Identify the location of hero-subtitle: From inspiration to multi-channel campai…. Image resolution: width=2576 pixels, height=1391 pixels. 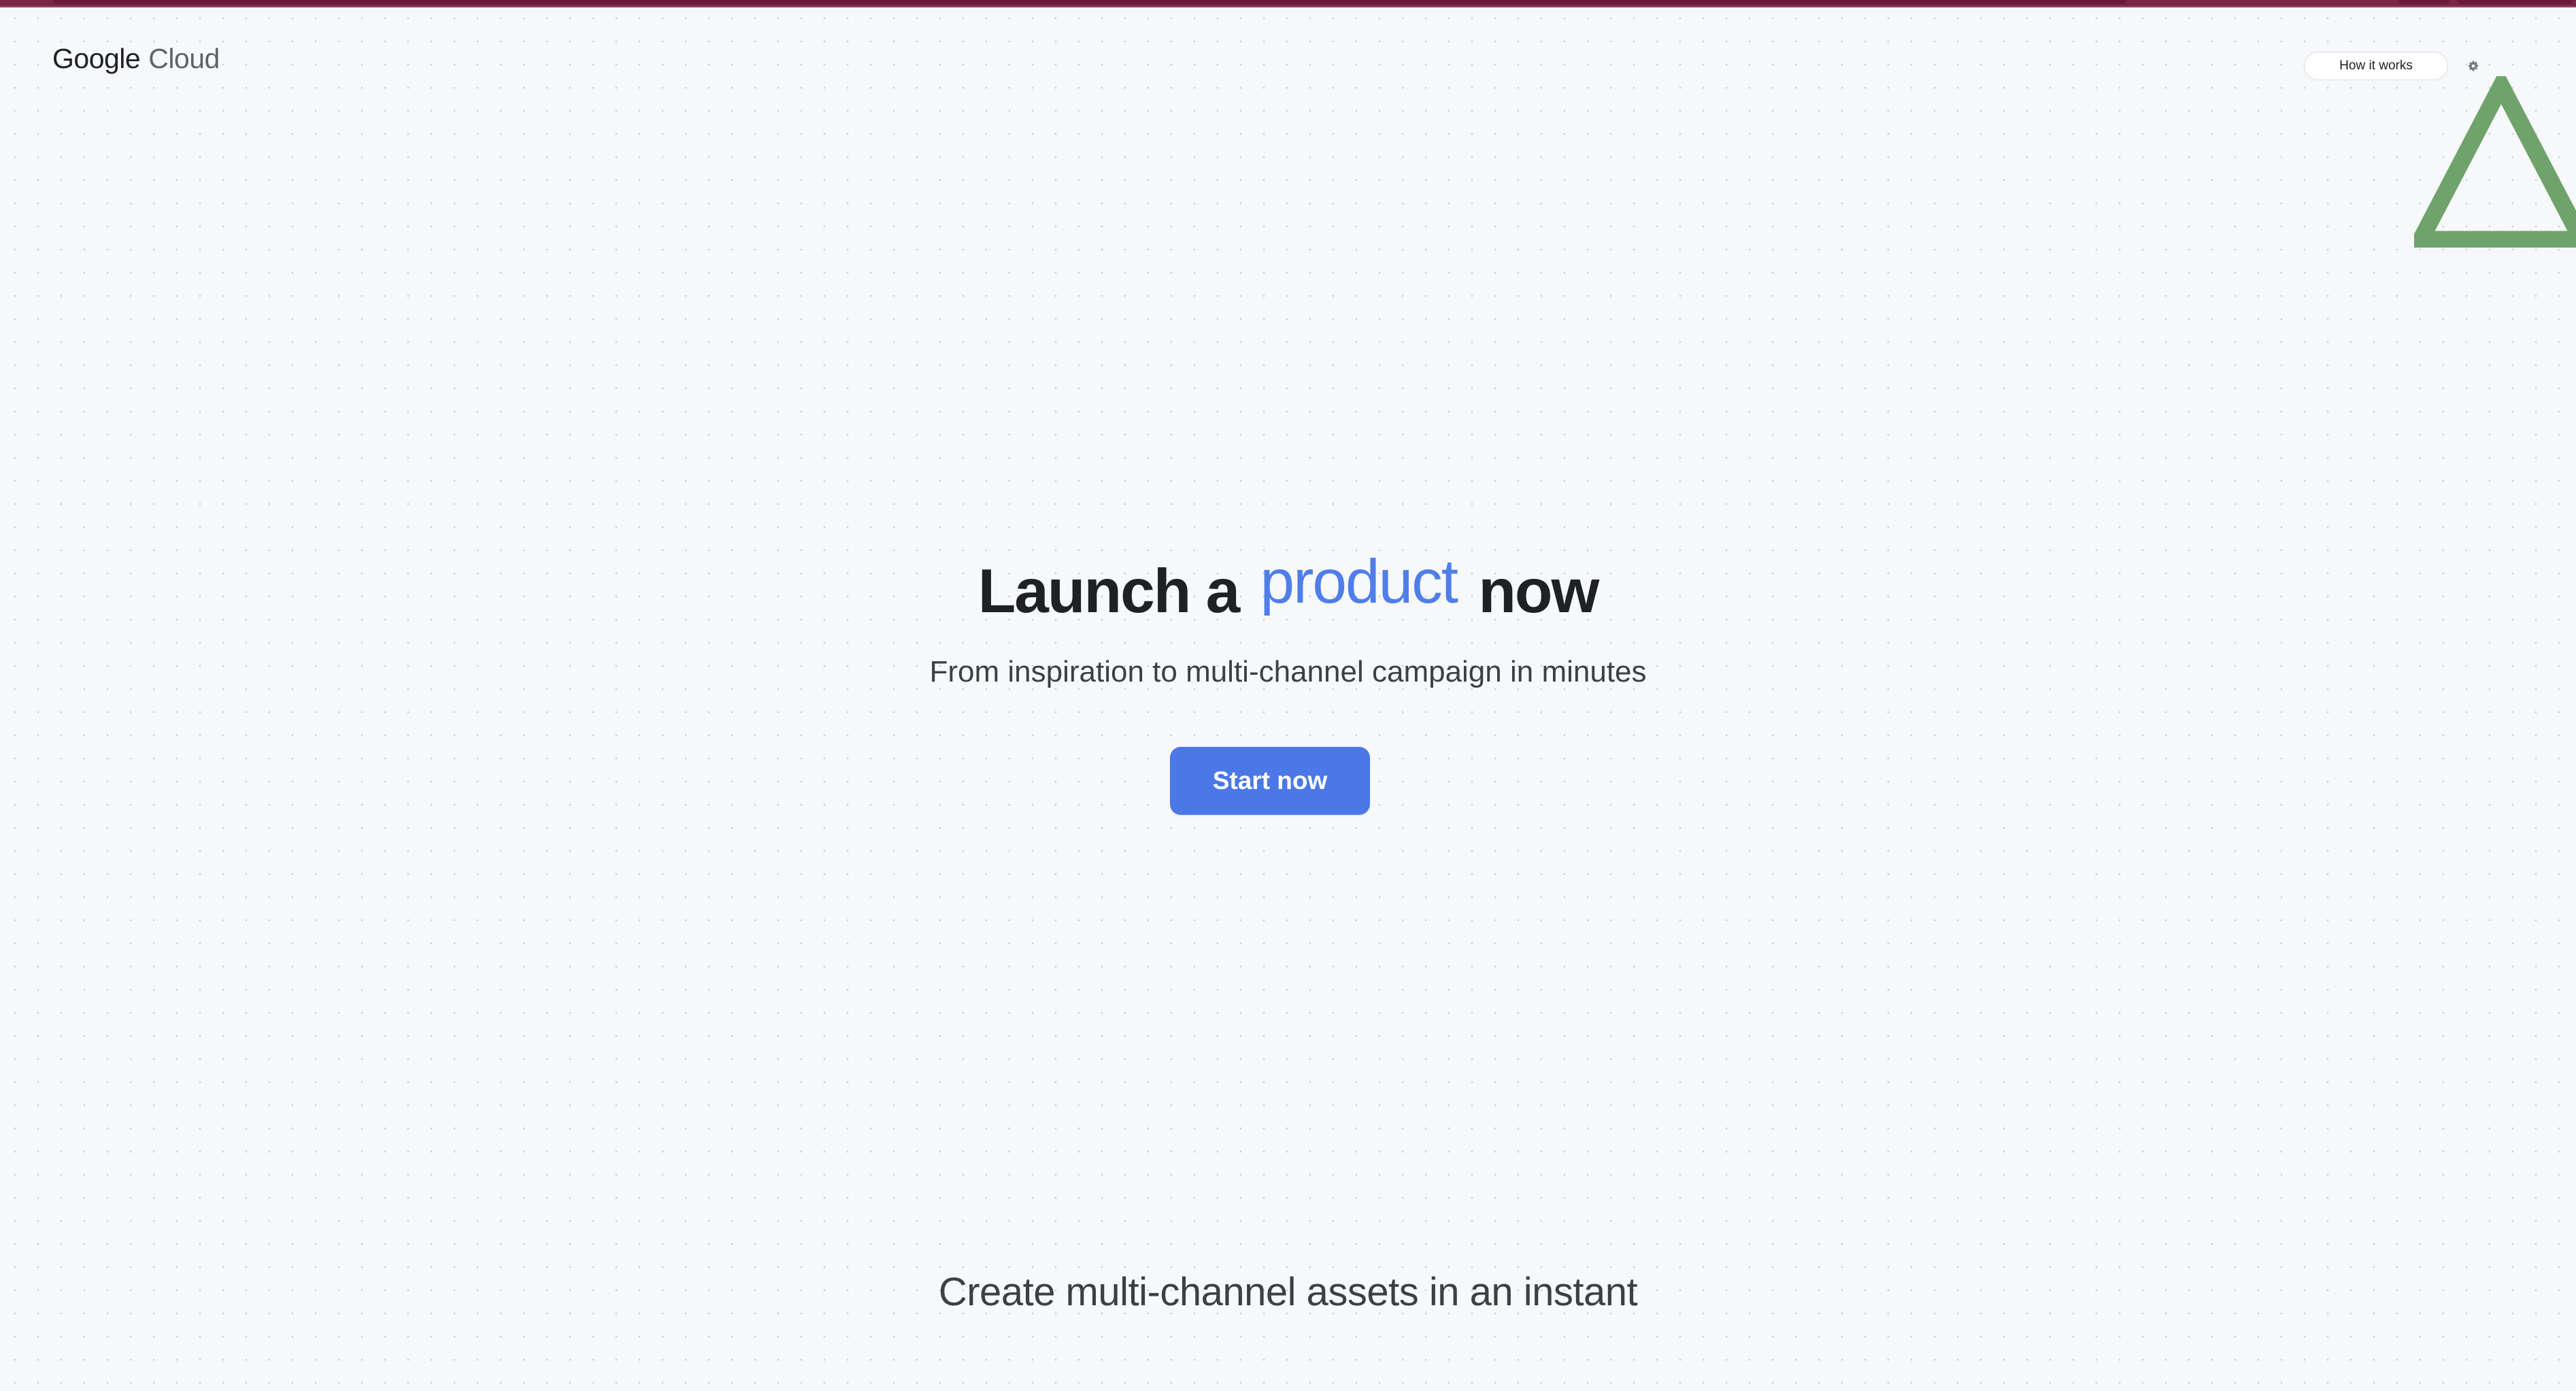
(1288, 672).